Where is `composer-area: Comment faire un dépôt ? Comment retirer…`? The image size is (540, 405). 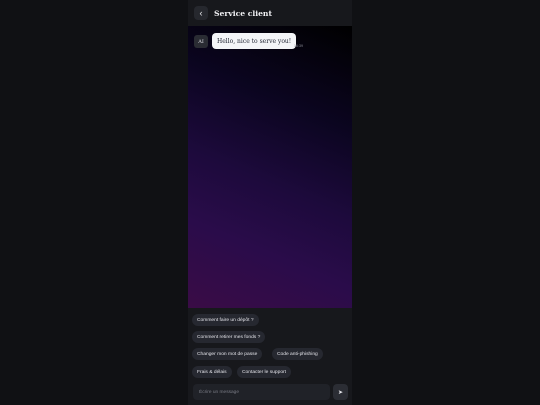 composer-area: Comment faire un dépôt ? Comment retirer… is located at coordinates (270, 356).